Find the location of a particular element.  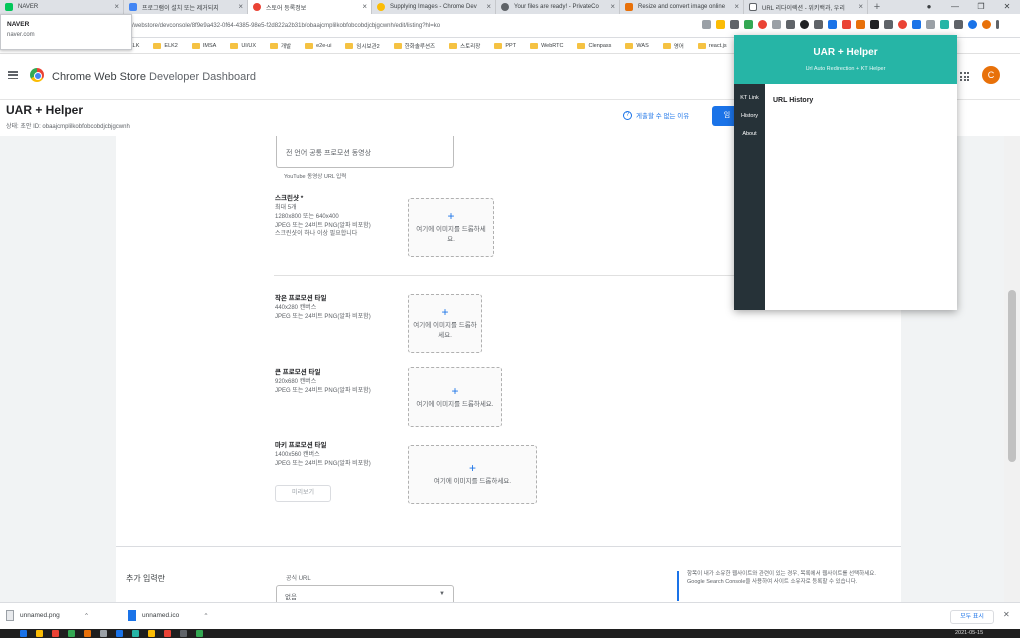

bookmark-item: 임시보관2 is located at coordinates (362, 46).